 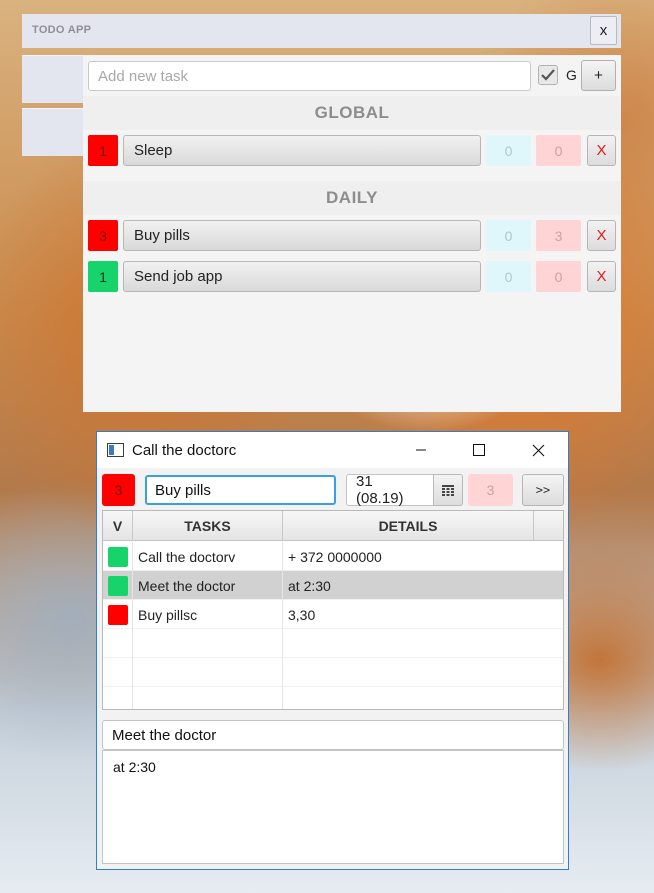 What do you see at coordinates (62, 30) in the screenshot?
I see `todo-app-title: TODO APP` at bounding box center [62, 30].